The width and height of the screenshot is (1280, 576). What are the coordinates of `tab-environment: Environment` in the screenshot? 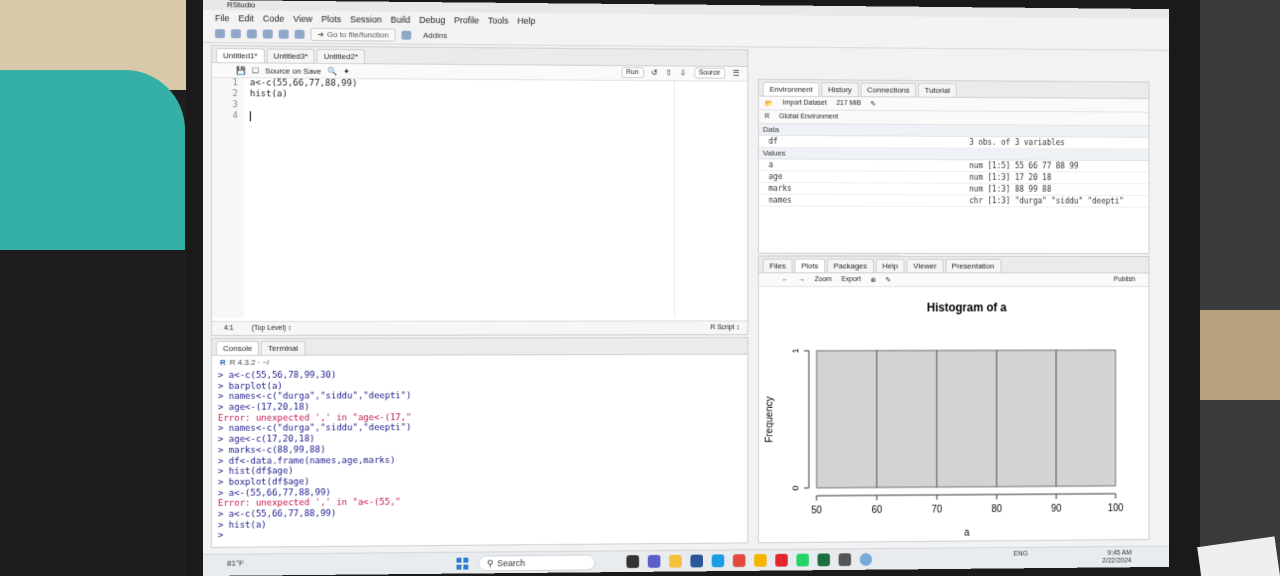 It's located at (791, 88).